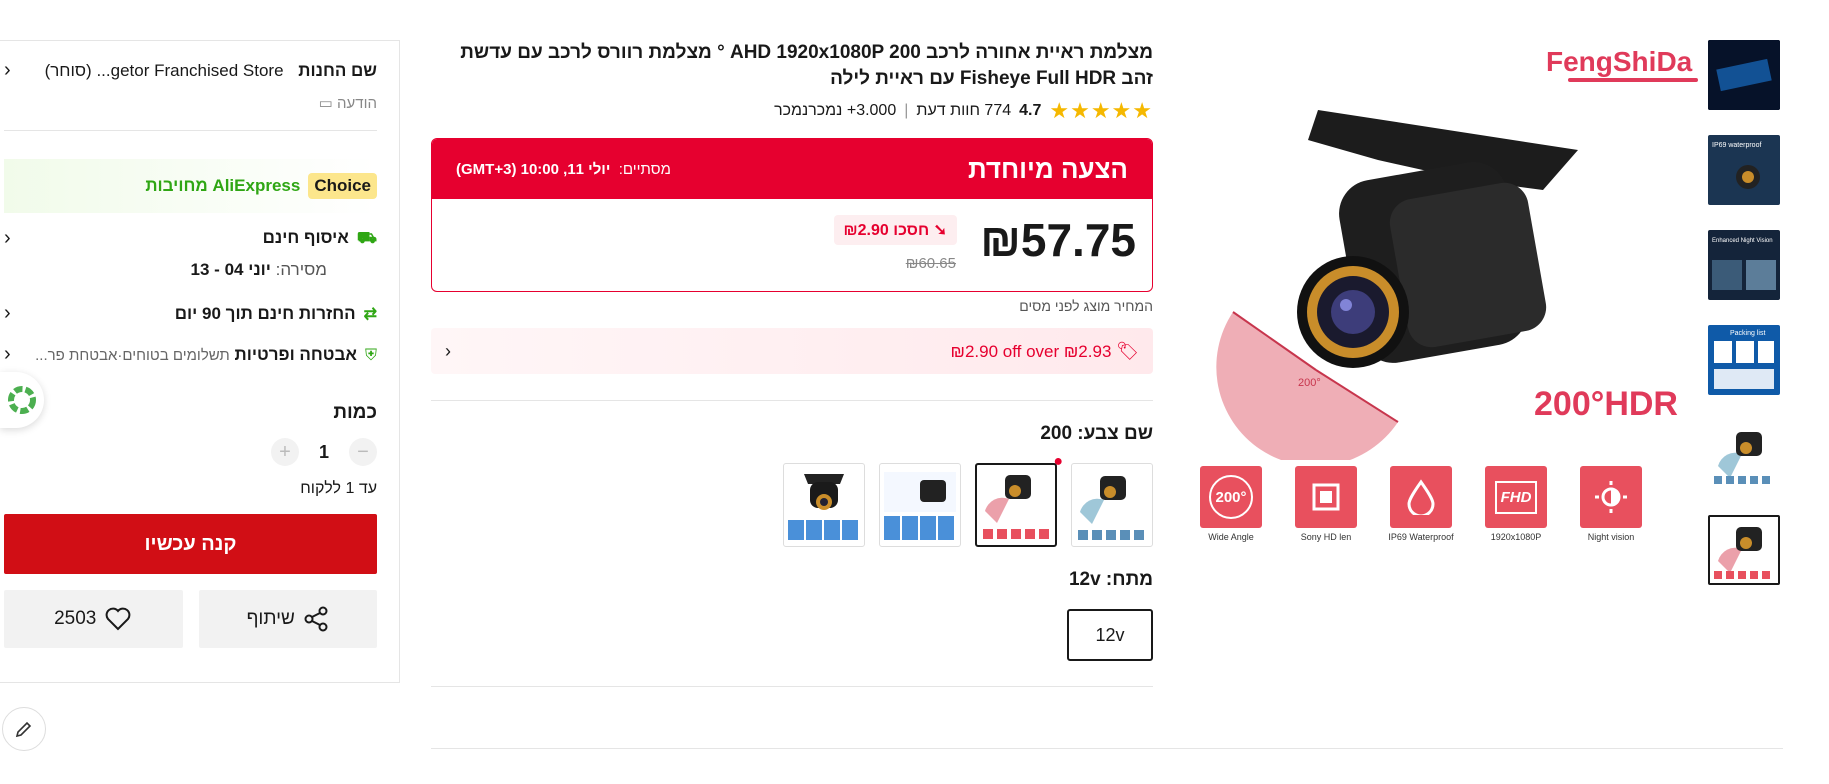 This screenshot has height=784, width=1829. What do you see at coordinates (920, 505) in the screenshot?
I see `variant-package` at bounding box center [920, 505].